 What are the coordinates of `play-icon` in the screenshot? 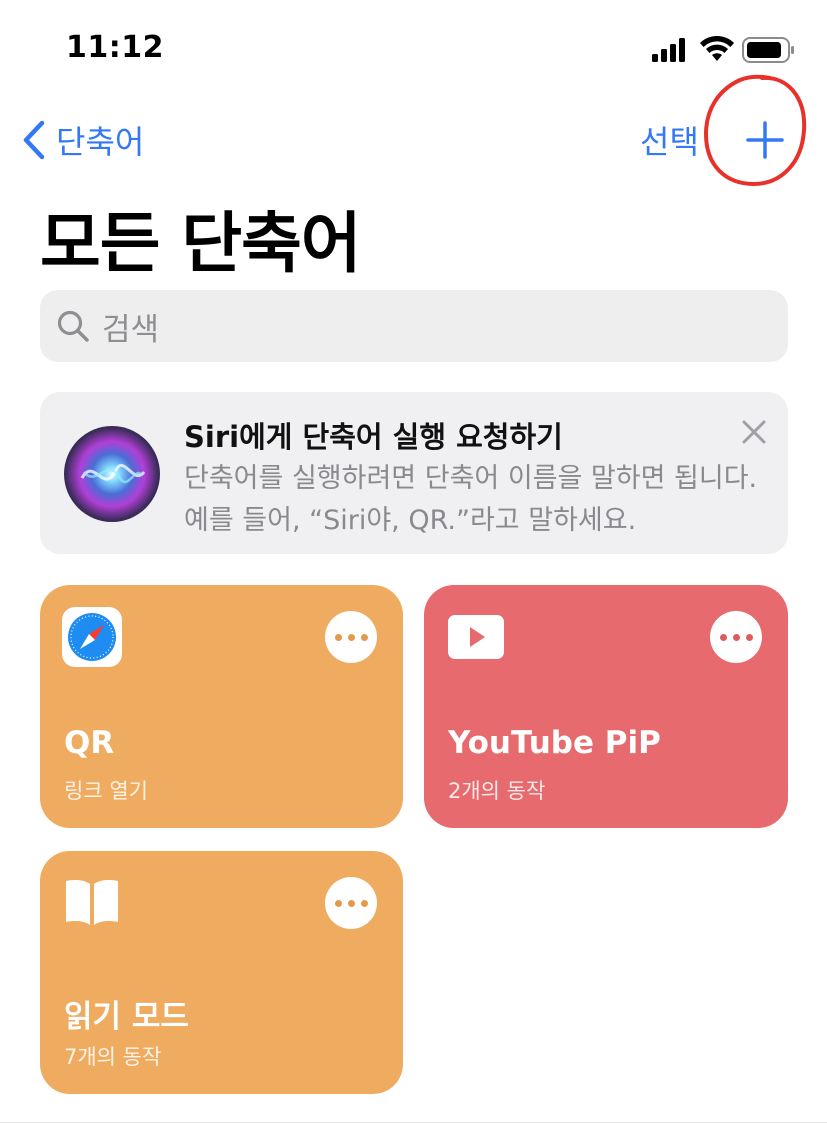 It's located at (476, 637).